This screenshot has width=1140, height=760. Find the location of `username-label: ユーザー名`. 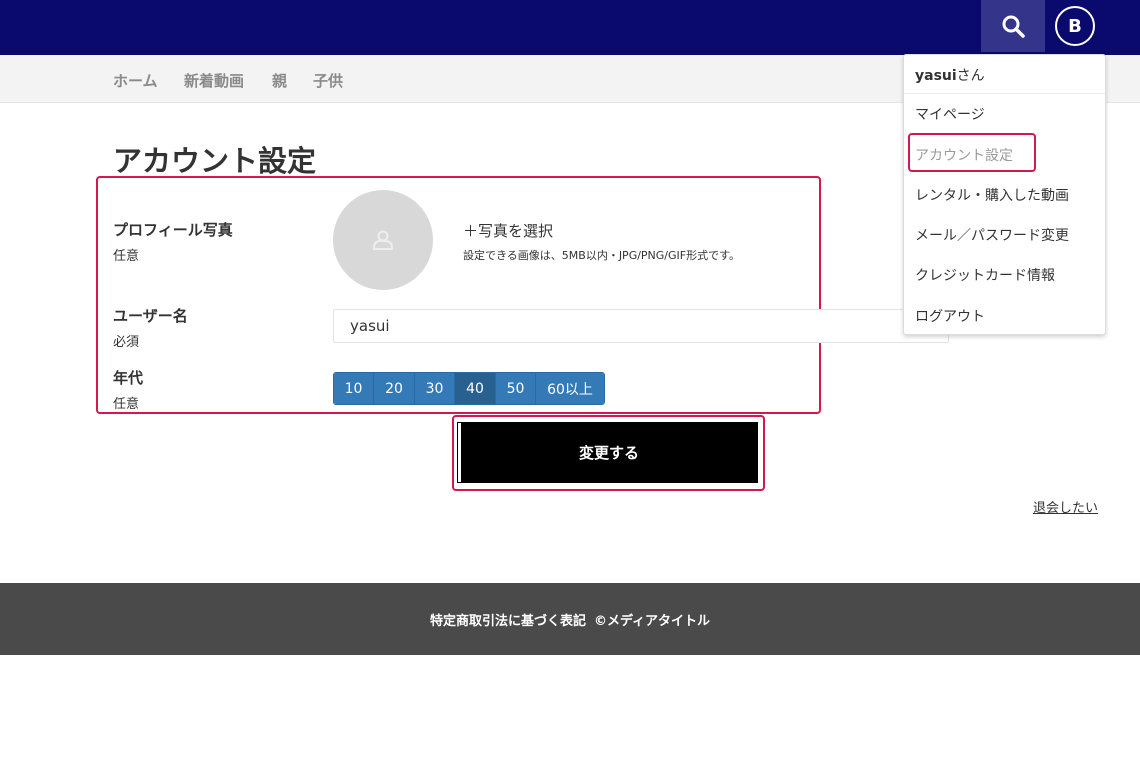

username-label: ユーザー名 is located at coordinates (150, 316).